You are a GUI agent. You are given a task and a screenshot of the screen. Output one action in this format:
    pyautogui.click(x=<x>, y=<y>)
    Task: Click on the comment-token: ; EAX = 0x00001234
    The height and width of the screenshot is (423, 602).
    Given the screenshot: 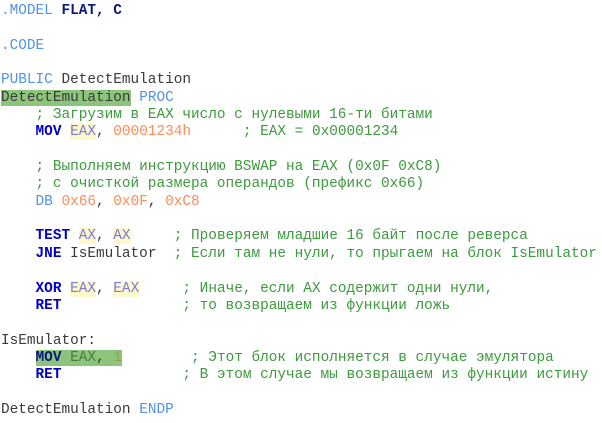 What is the action you would take?
    pyautogui.click(x=320, y=132)
    